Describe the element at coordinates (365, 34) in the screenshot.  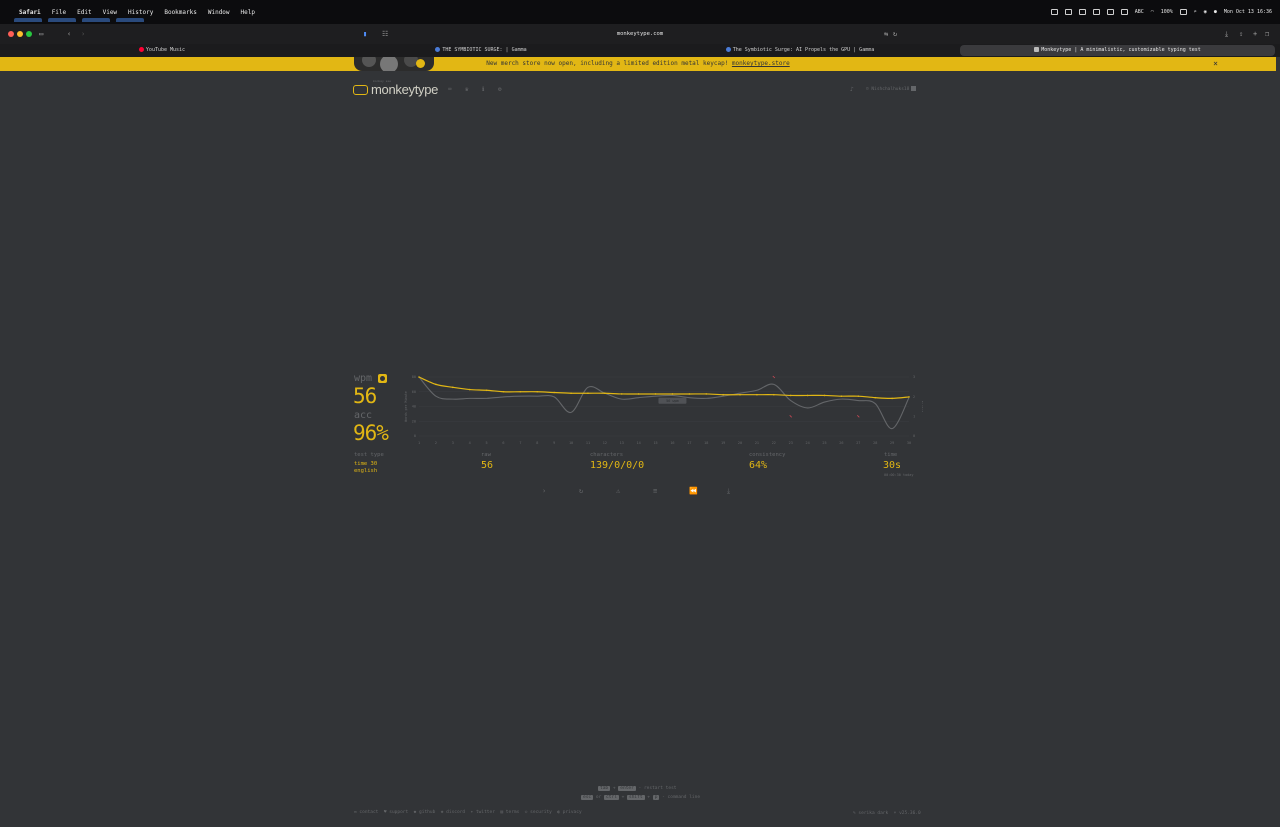
I see `privacy-shield-icon: ▮` at that location.